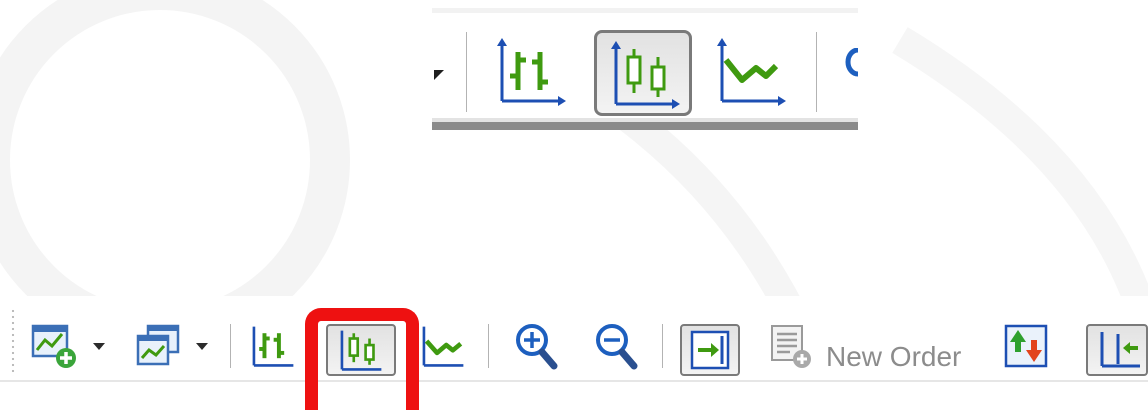  What do you see at coordinates (439, 75) in the screenshot?
I see `dropdown-arrow-icon` at bounding box center [439, 75].